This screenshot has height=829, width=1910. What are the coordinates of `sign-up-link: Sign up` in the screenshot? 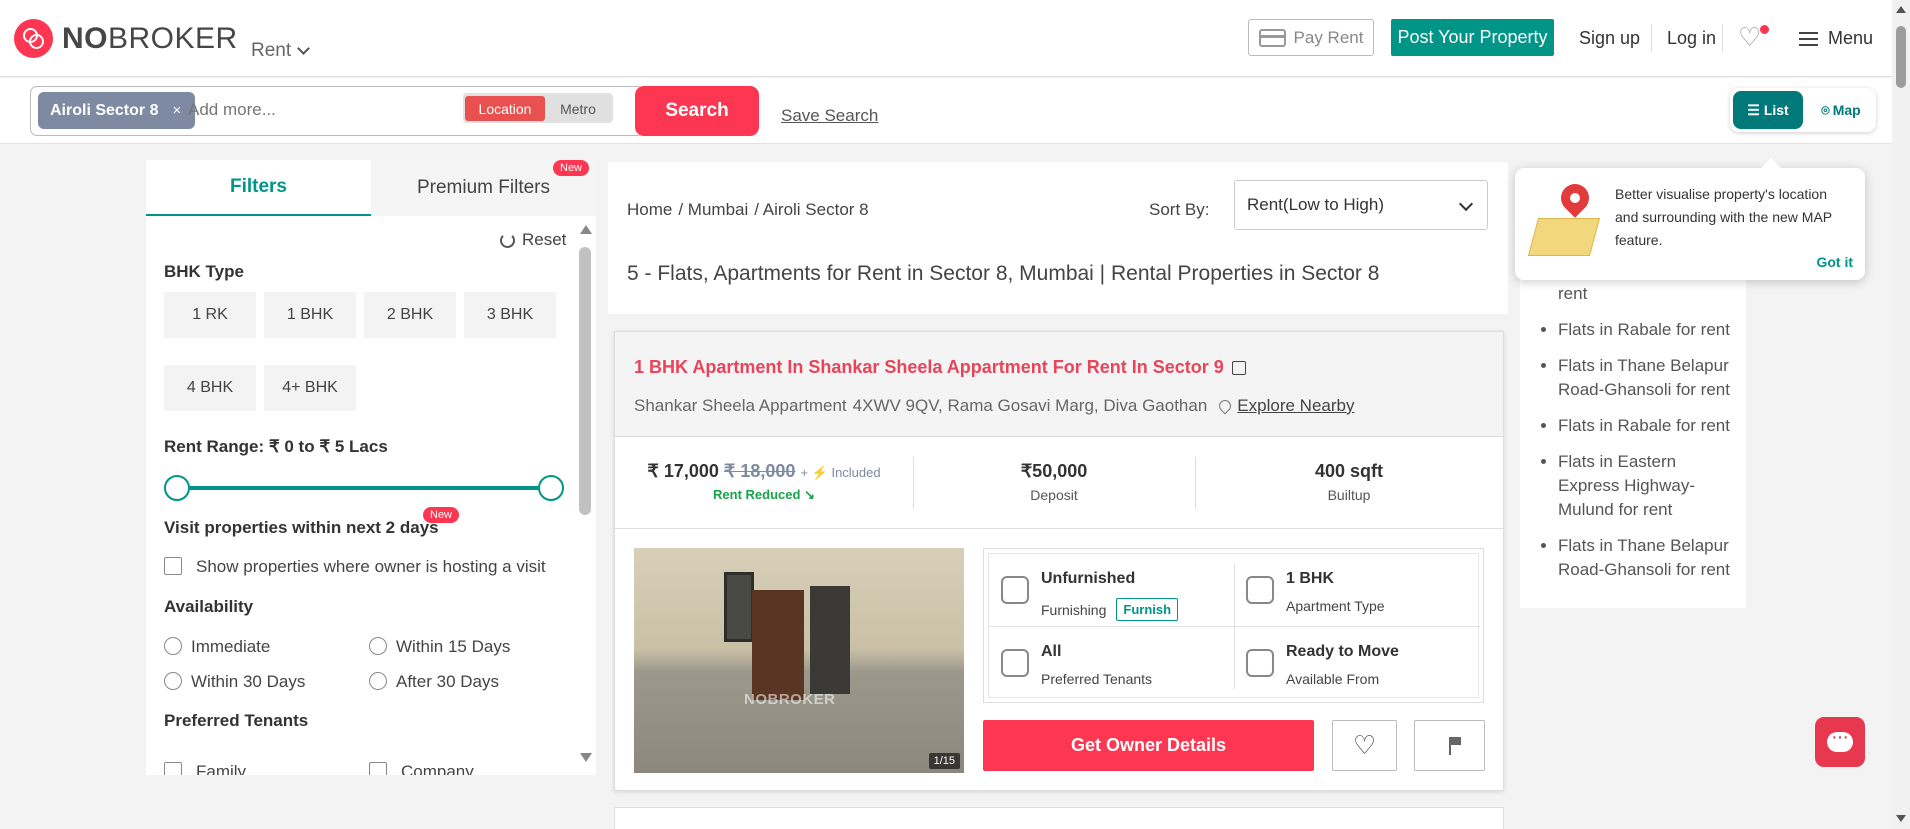 It's located at (1609, 38).